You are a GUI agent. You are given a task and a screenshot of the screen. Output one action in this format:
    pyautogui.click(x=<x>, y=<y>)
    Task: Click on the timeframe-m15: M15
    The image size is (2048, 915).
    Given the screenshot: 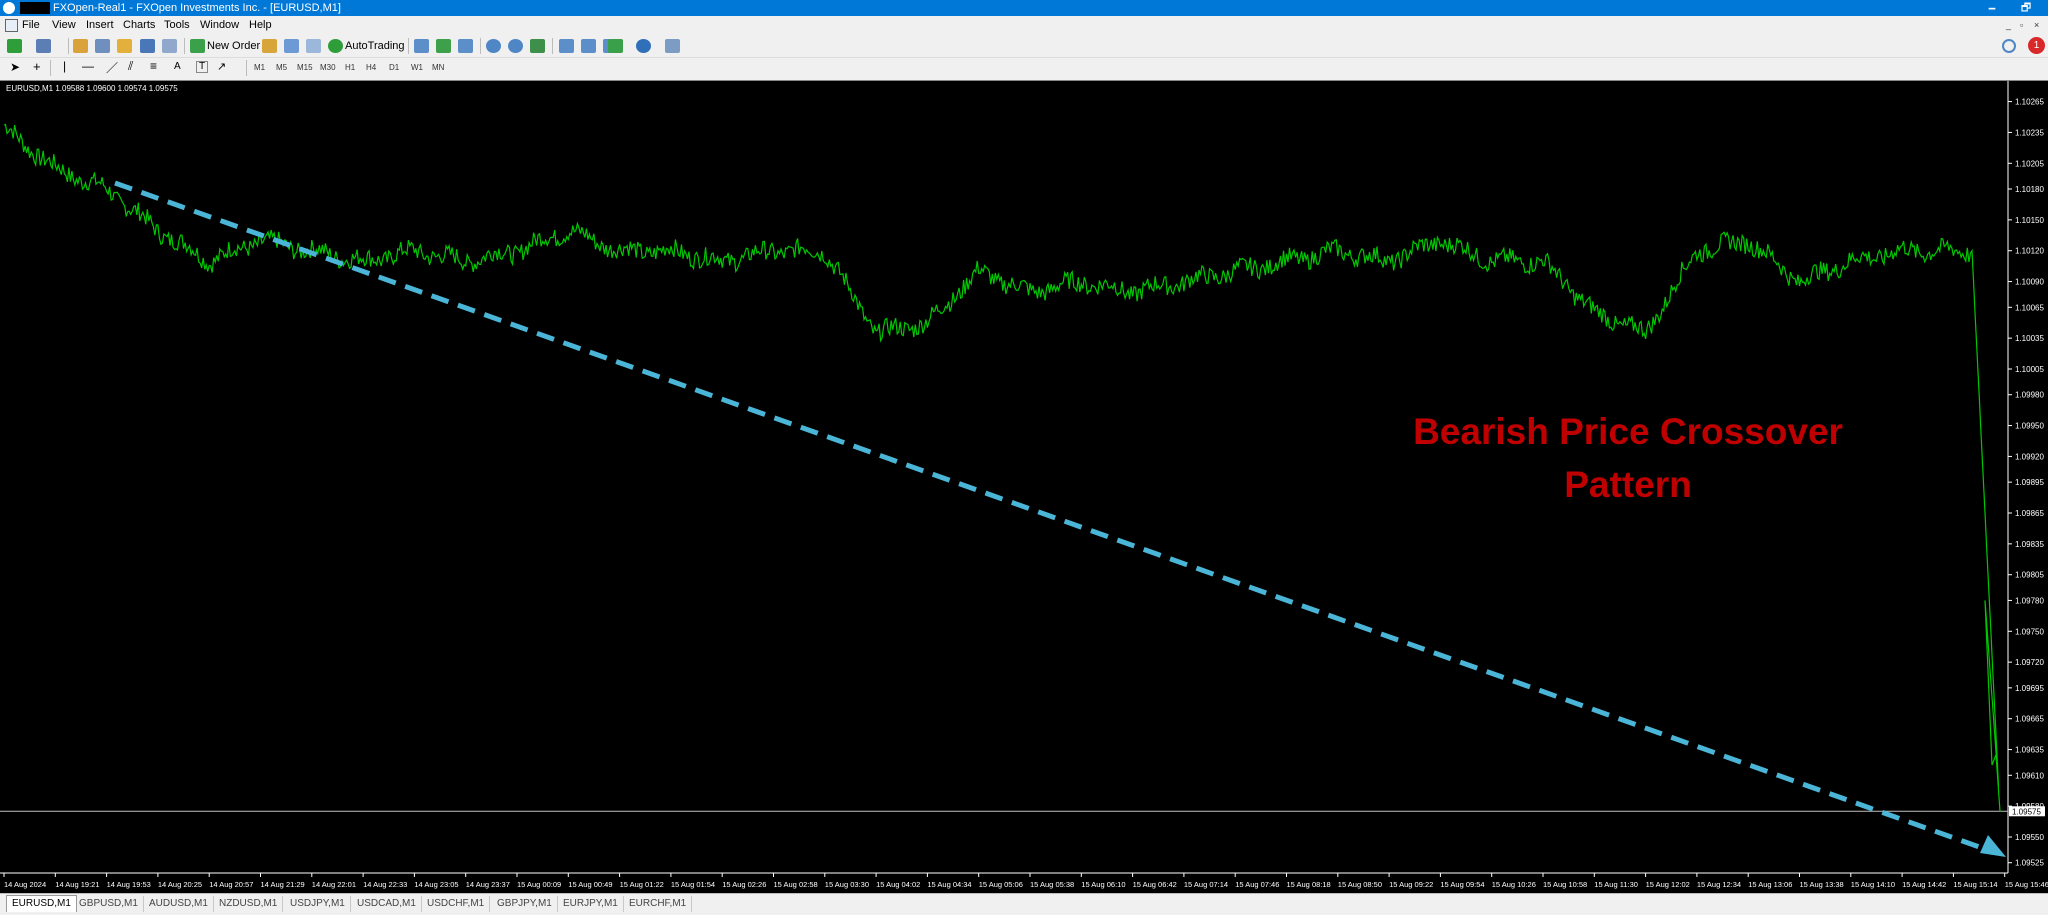 What is the action you would take?
    pyautogui.click(x=305, y=67)
    